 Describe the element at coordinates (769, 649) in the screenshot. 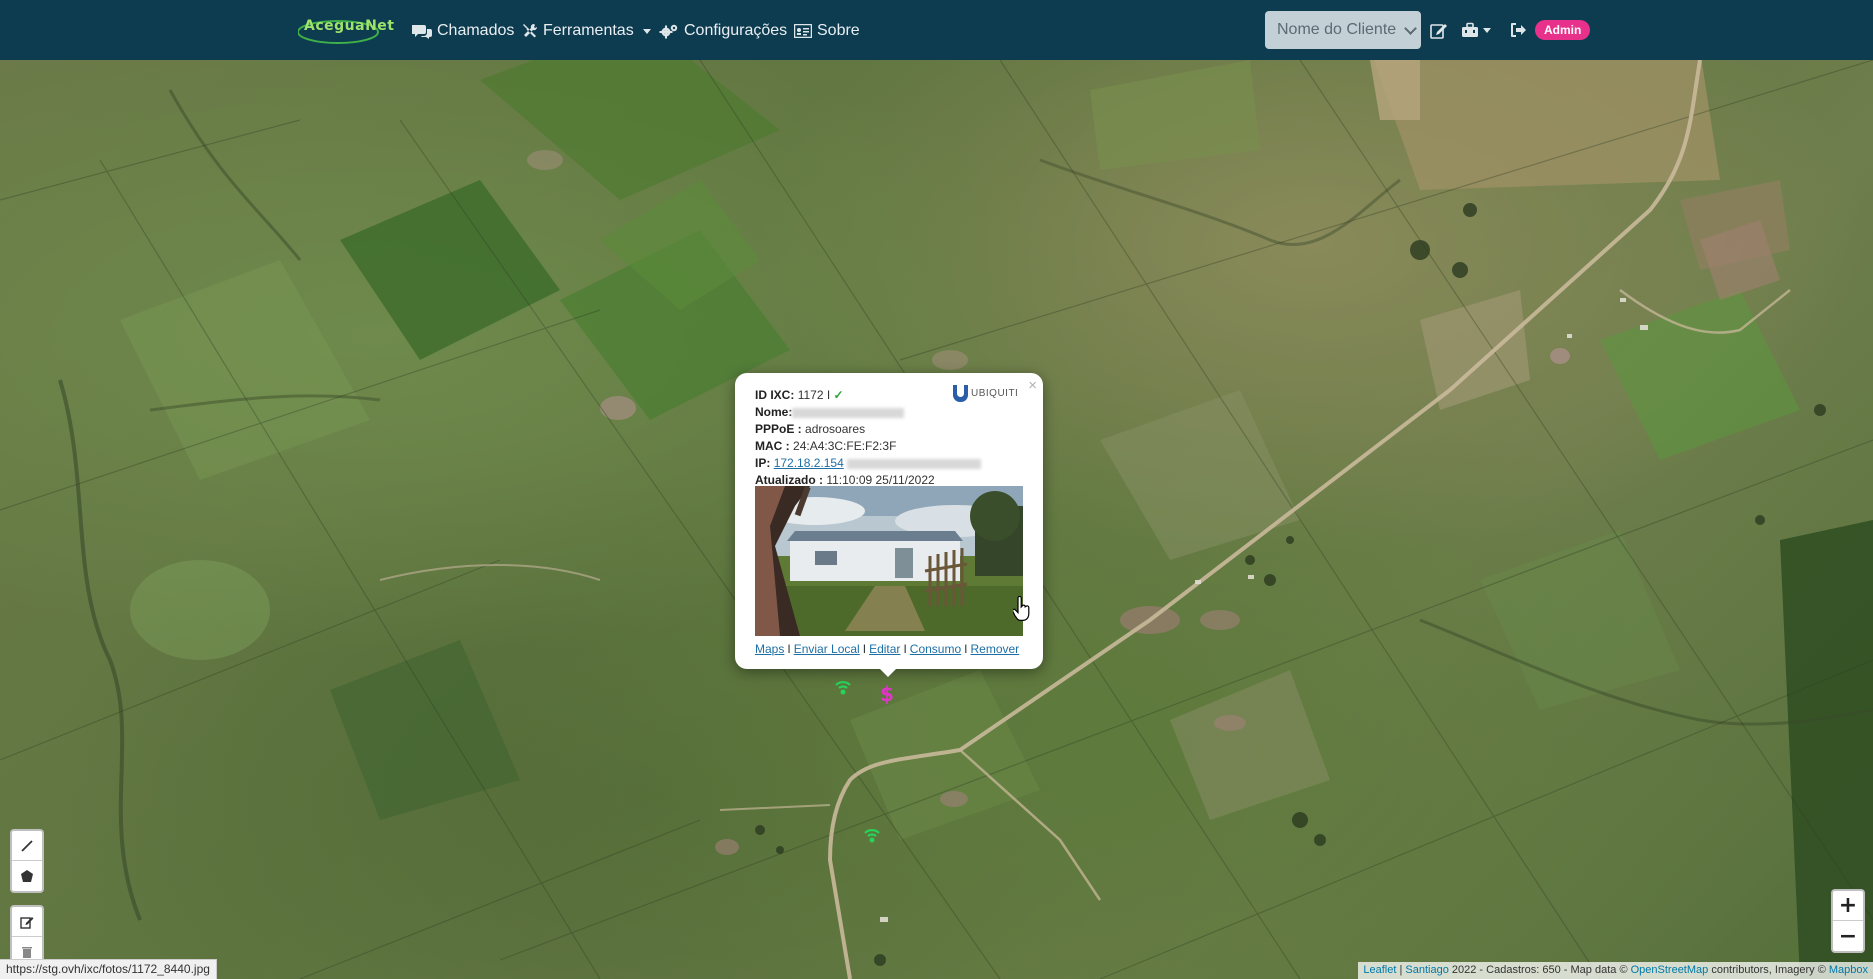

I see `maps-link: Maps` at that location.